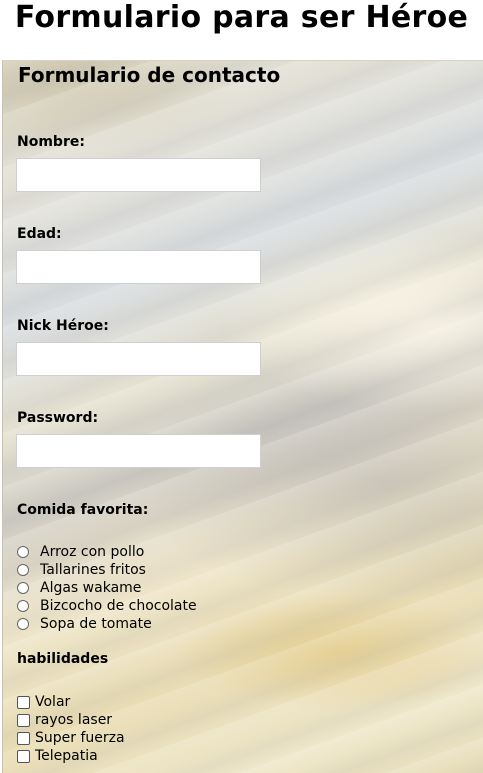 Image resolution: width=483 pixels, height=773 pixels. Describe the element at coordinates (91, 588) in the screenshot. I see `food-option-label: Algas wakame` at that location.